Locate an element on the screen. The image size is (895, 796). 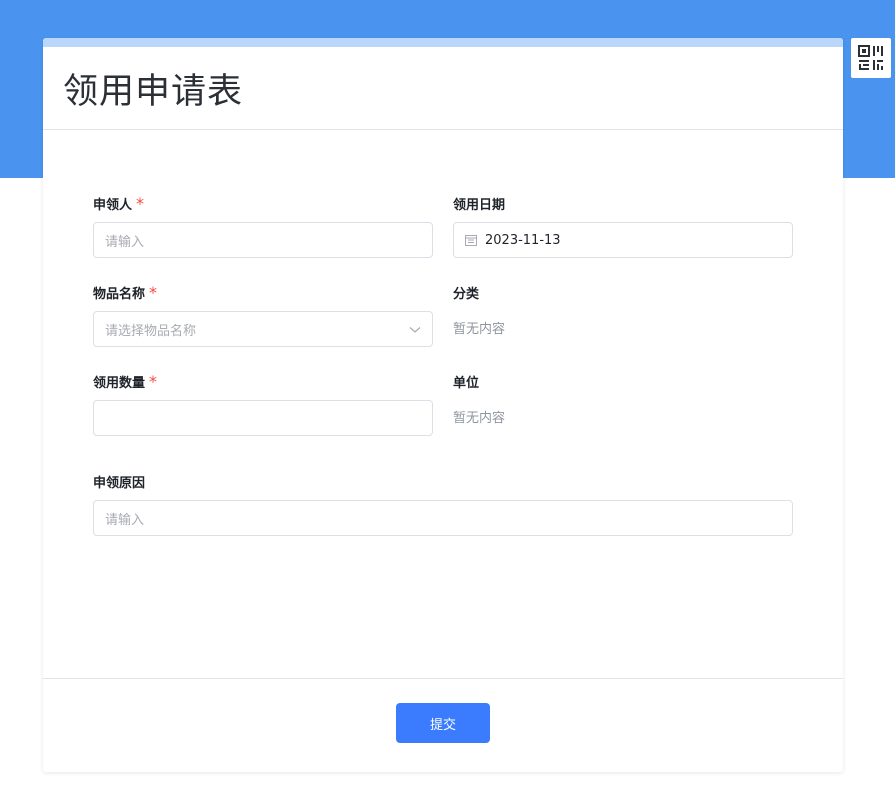
quantity-field-label: 领用数量 * is located at coordinates (125, 383).